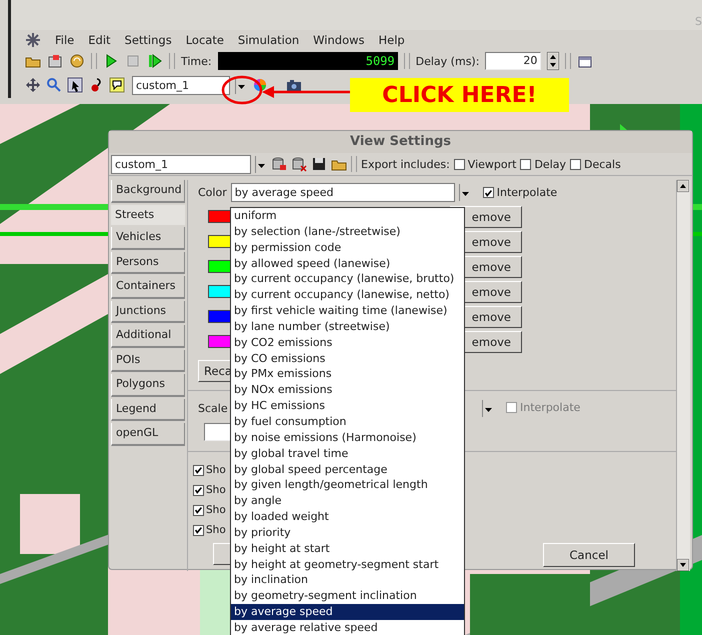 Image resolution: width=702 pixels, height=635 pixels. What do you see at coordinates (347, 580) in the screenshot?
I see `dropdown-option: by inclination` at bounding box center [347, 580].